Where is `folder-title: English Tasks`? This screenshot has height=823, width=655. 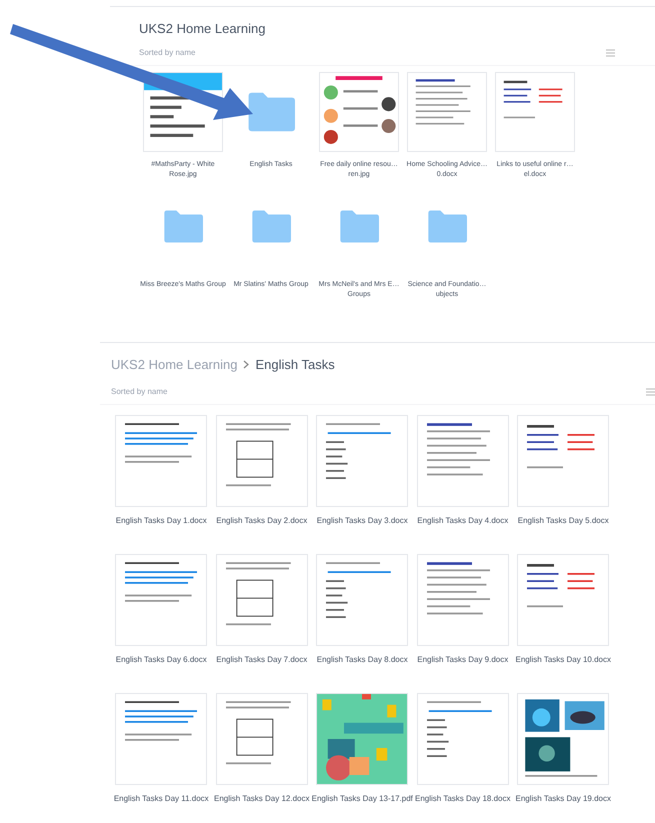
folder-title: English Tasks is located at coordinates (295, 365).